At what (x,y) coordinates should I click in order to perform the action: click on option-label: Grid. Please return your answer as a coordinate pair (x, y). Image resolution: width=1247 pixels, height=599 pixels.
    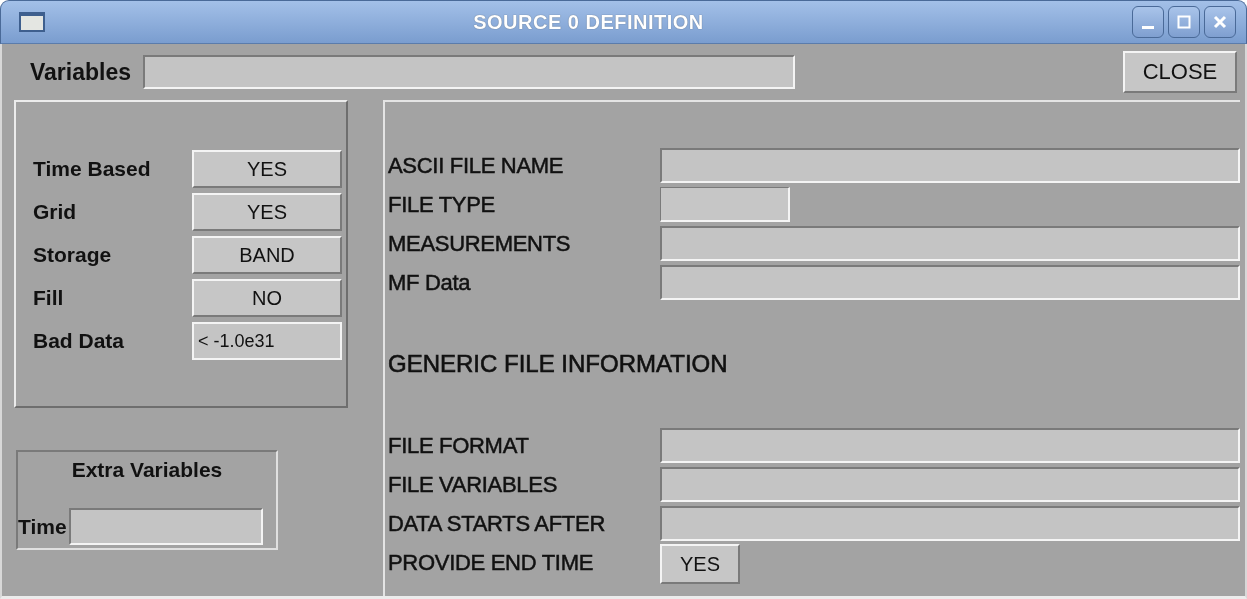
    Looking at the image, I should click on (55, 212).